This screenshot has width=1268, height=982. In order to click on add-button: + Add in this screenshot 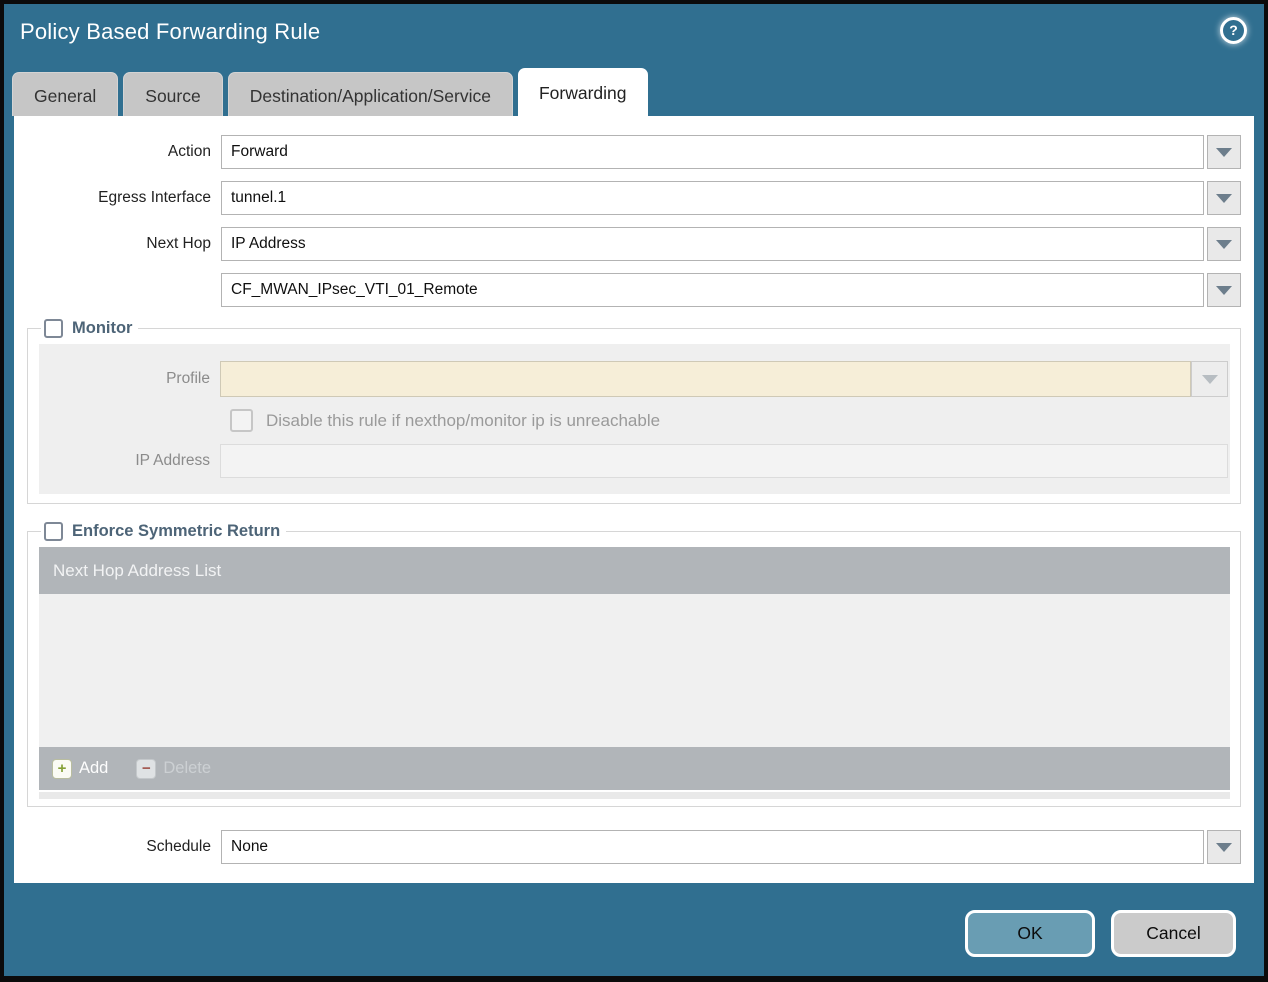, I will do `click(80, 768)`.